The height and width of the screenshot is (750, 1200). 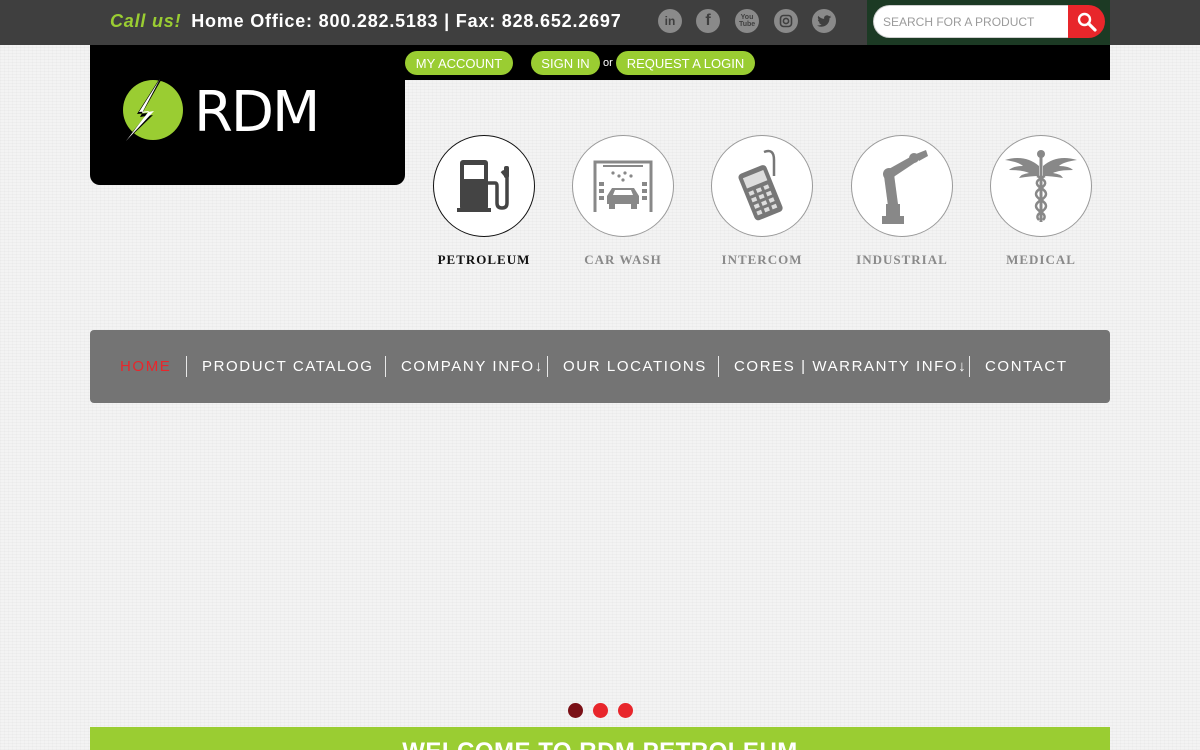 I want to click on search-input, so click(x=973, y=21).